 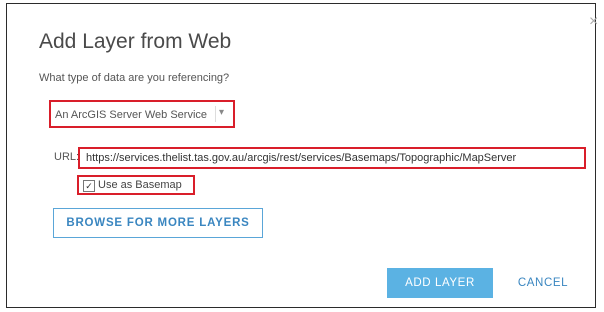 What do you see at coordinates (134, 78) in the screenshot?
I see `data-type-question: What type of data are you referencing?` at bounding box center [134, 78].